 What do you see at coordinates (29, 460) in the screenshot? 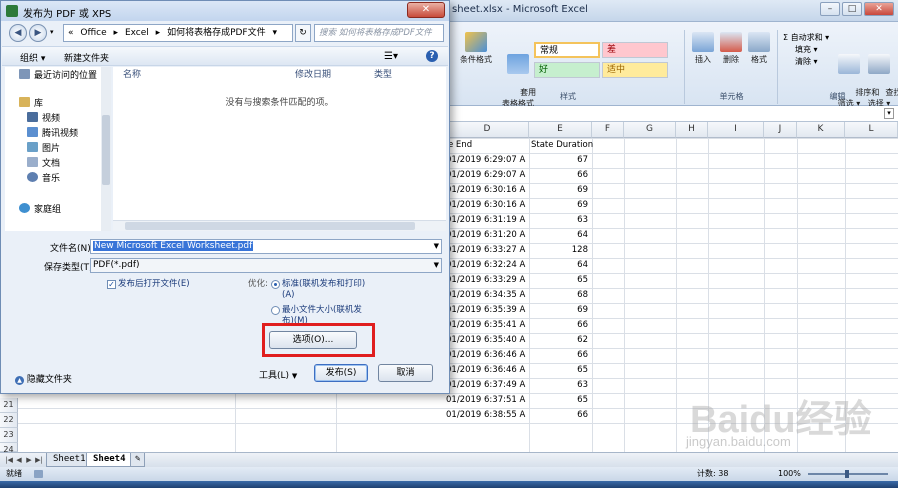
I see `next-sheet-icon: ▶` at bounding box center [29, 460].